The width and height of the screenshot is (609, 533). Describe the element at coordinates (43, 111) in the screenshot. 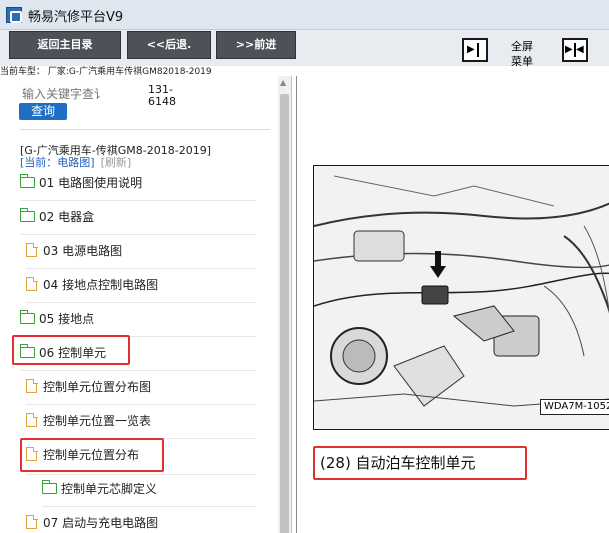

I see `search-button: 查询` at that location.